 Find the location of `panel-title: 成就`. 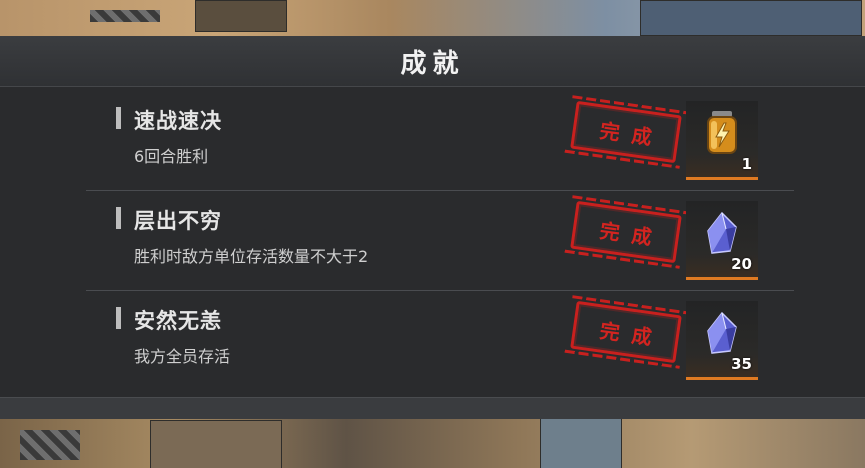

panel-title: 成就 is located at coordinates (432, 63).